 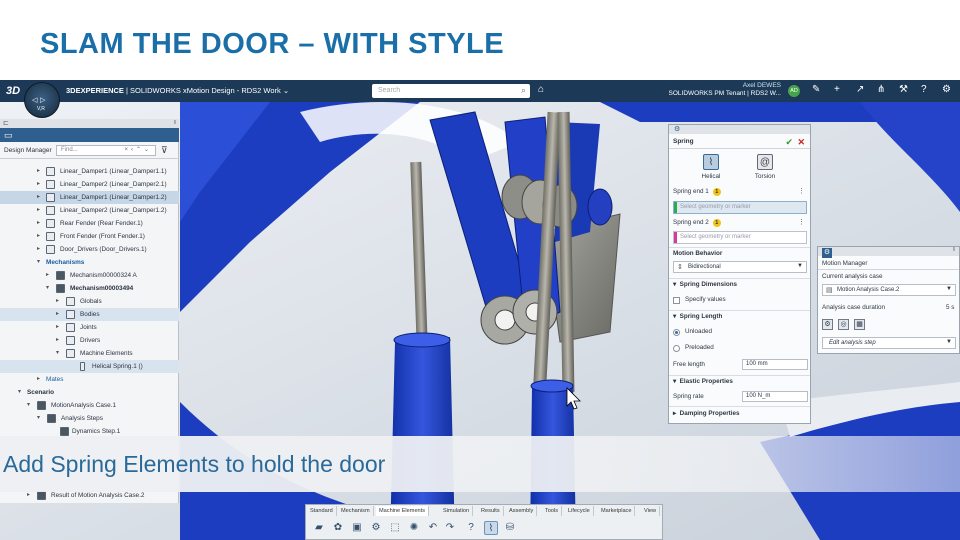 I want to click on tree-item: ▸ Linear_Damper2 (Linear_Damper2.1), so click(x=89, y=184).